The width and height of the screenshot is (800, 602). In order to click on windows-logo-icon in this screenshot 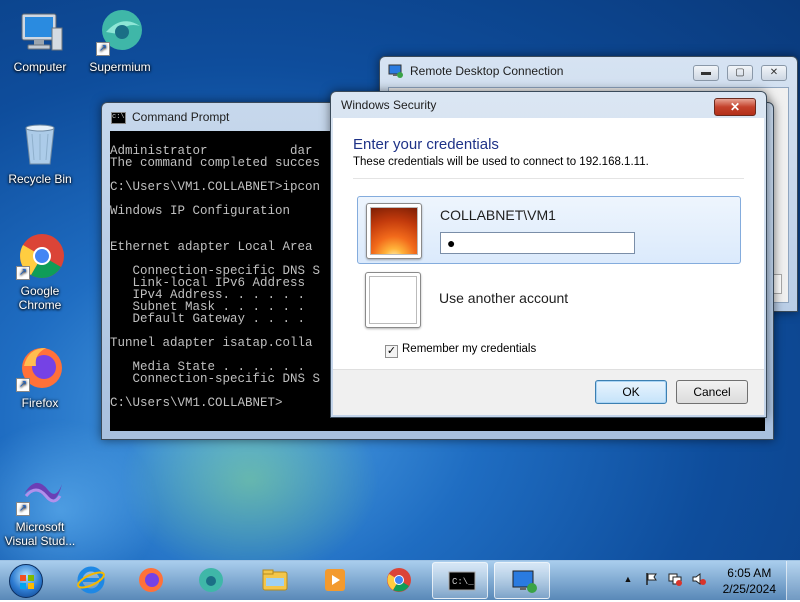, I will do `click(26, 581)`.